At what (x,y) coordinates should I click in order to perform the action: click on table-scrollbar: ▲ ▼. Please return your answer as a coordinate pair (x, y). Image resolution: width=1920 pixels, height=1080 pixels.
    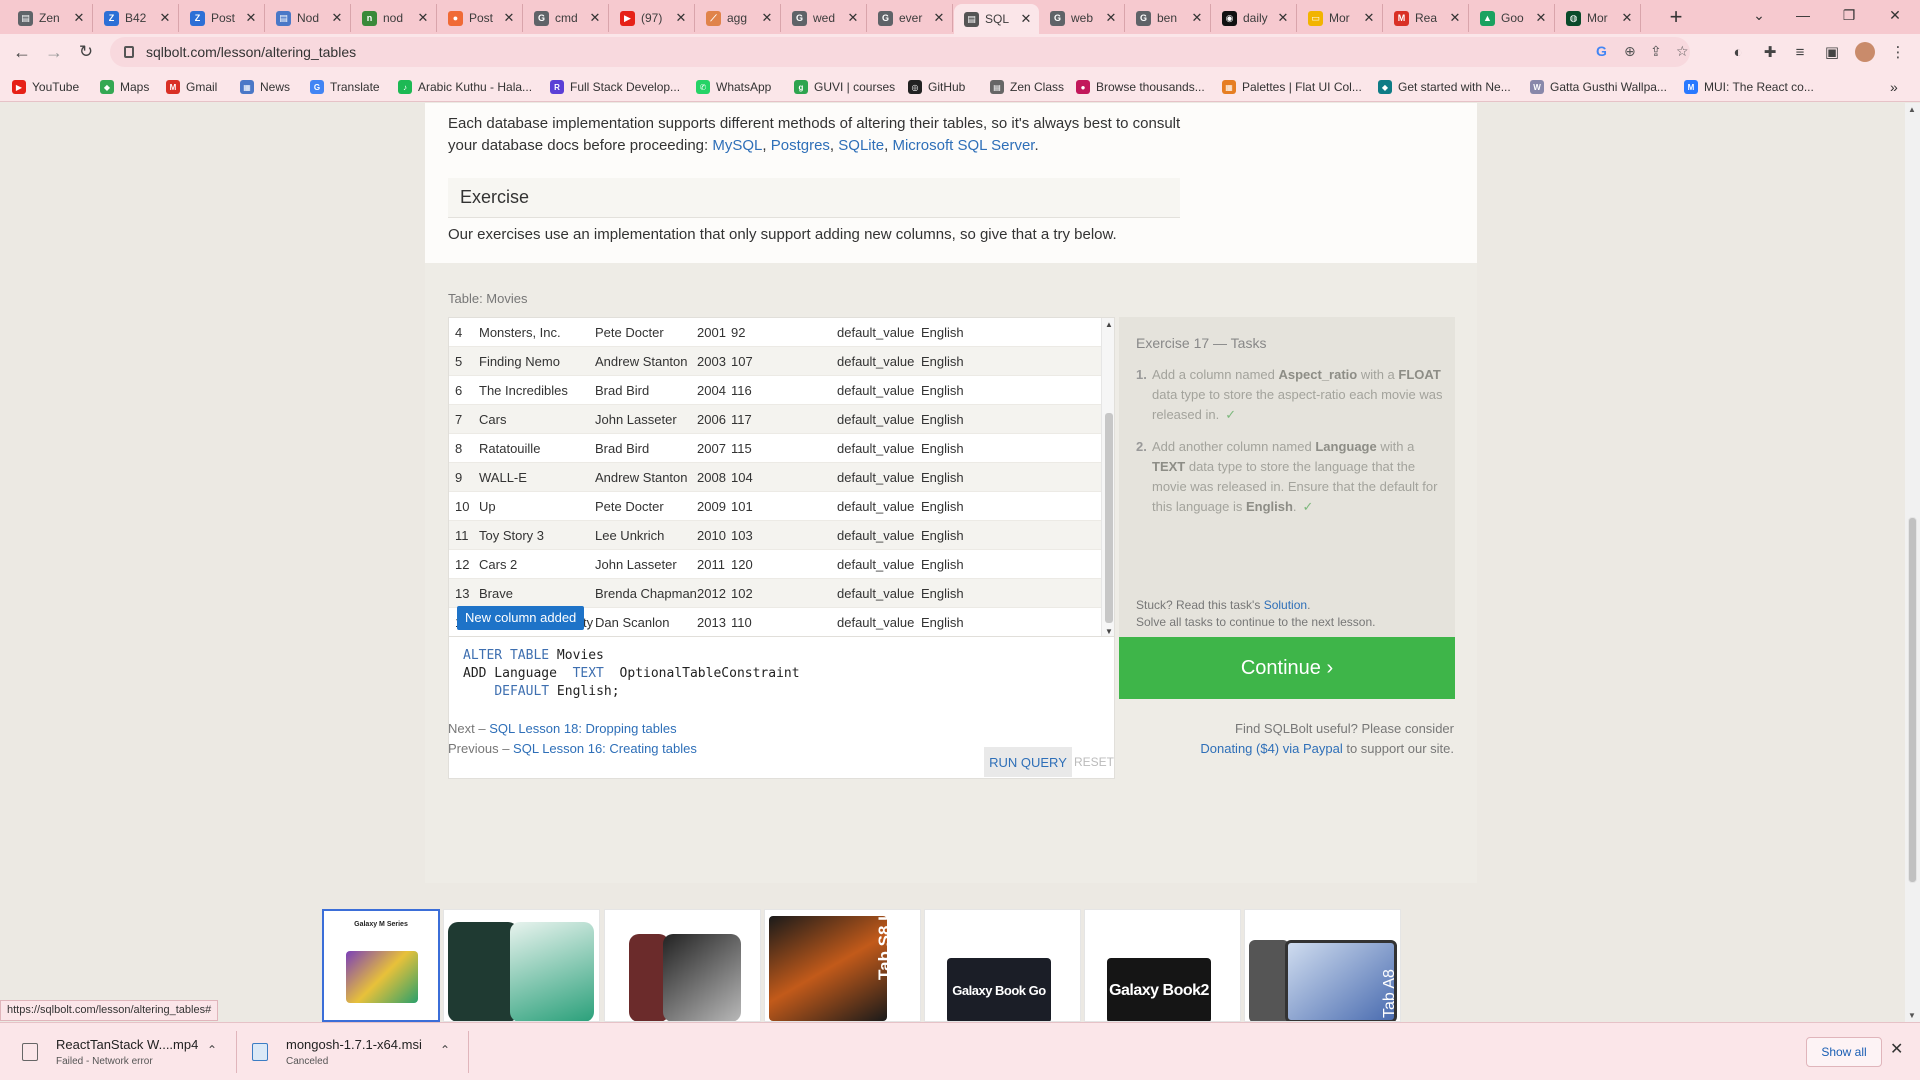
    Looking at the image, I should click on (1107, 477).